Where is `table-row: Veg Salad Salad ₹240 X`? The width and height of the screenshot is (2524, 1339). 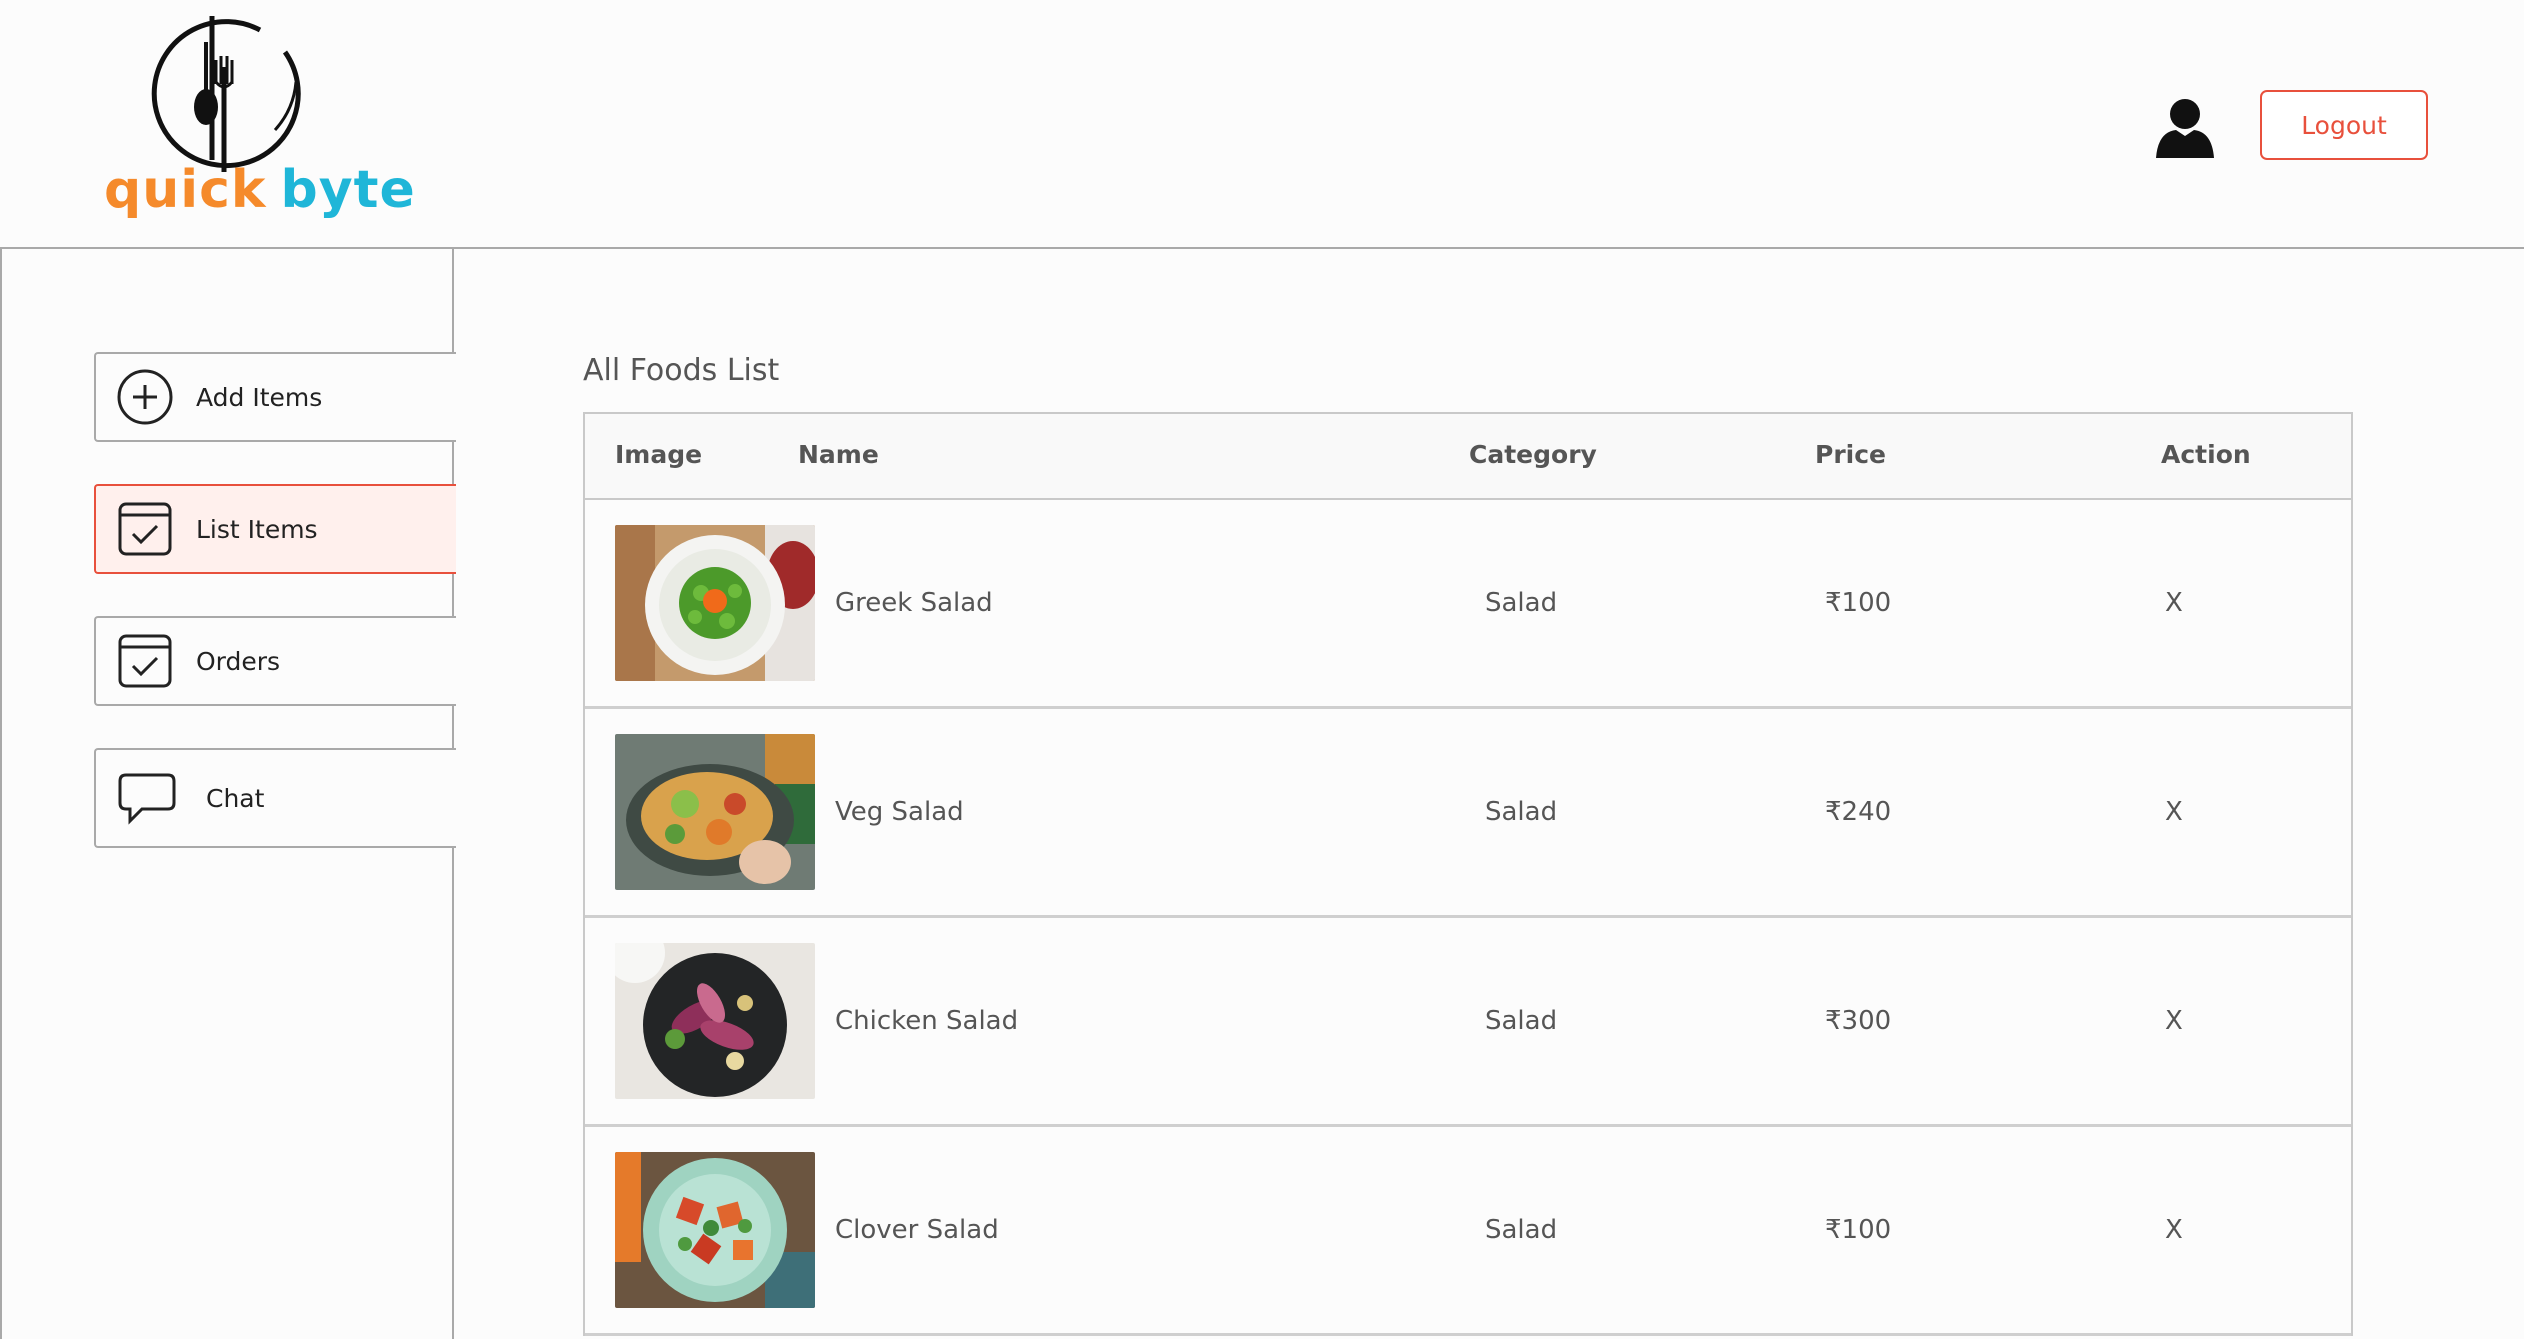 table-row: Veg Salad Salad ₹240 X is located at coordinates (1468, 813).